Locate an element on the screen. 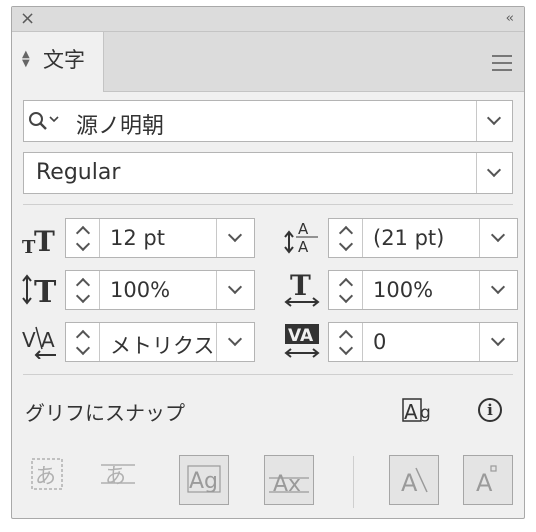  vertical-scale-icon: T is located at coordinates (39, 290).